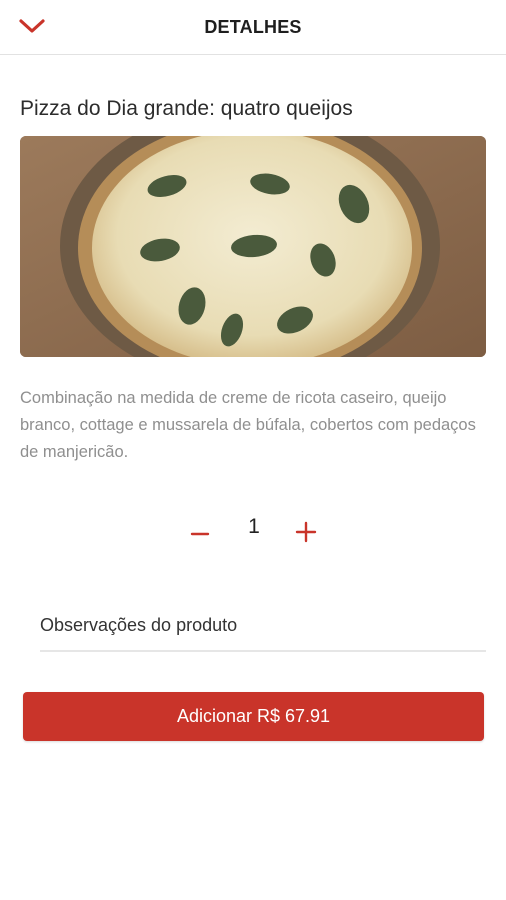  I want to click on plus-icon, so click(306, 534).